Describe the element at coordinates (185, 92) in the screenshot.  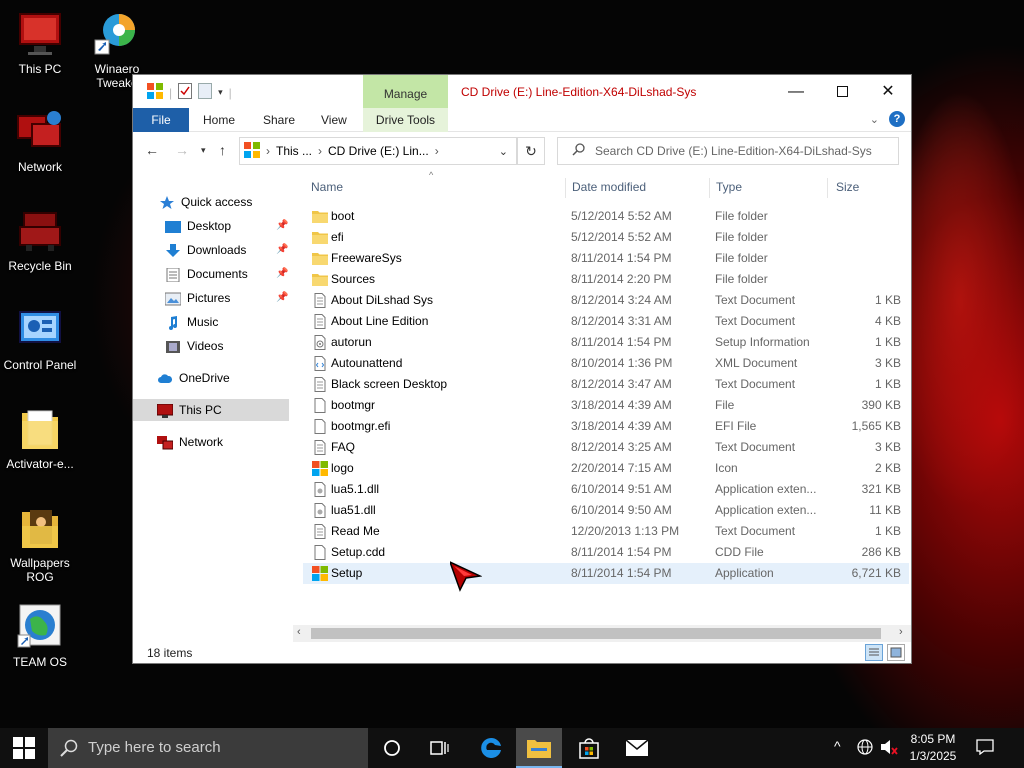
I see `properties-icon` at that location.